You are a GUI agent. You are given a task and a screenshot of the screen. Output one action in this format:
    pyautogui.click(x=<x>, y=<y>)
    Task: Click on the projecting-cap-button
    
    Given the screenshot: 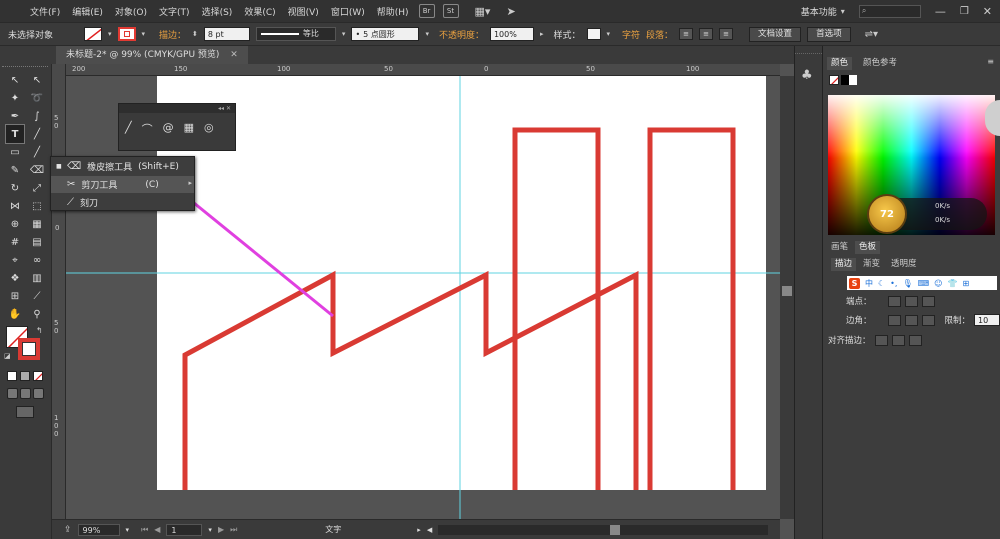 What is the action you would take?
    pyautogui.click(x=928, y=301)
    